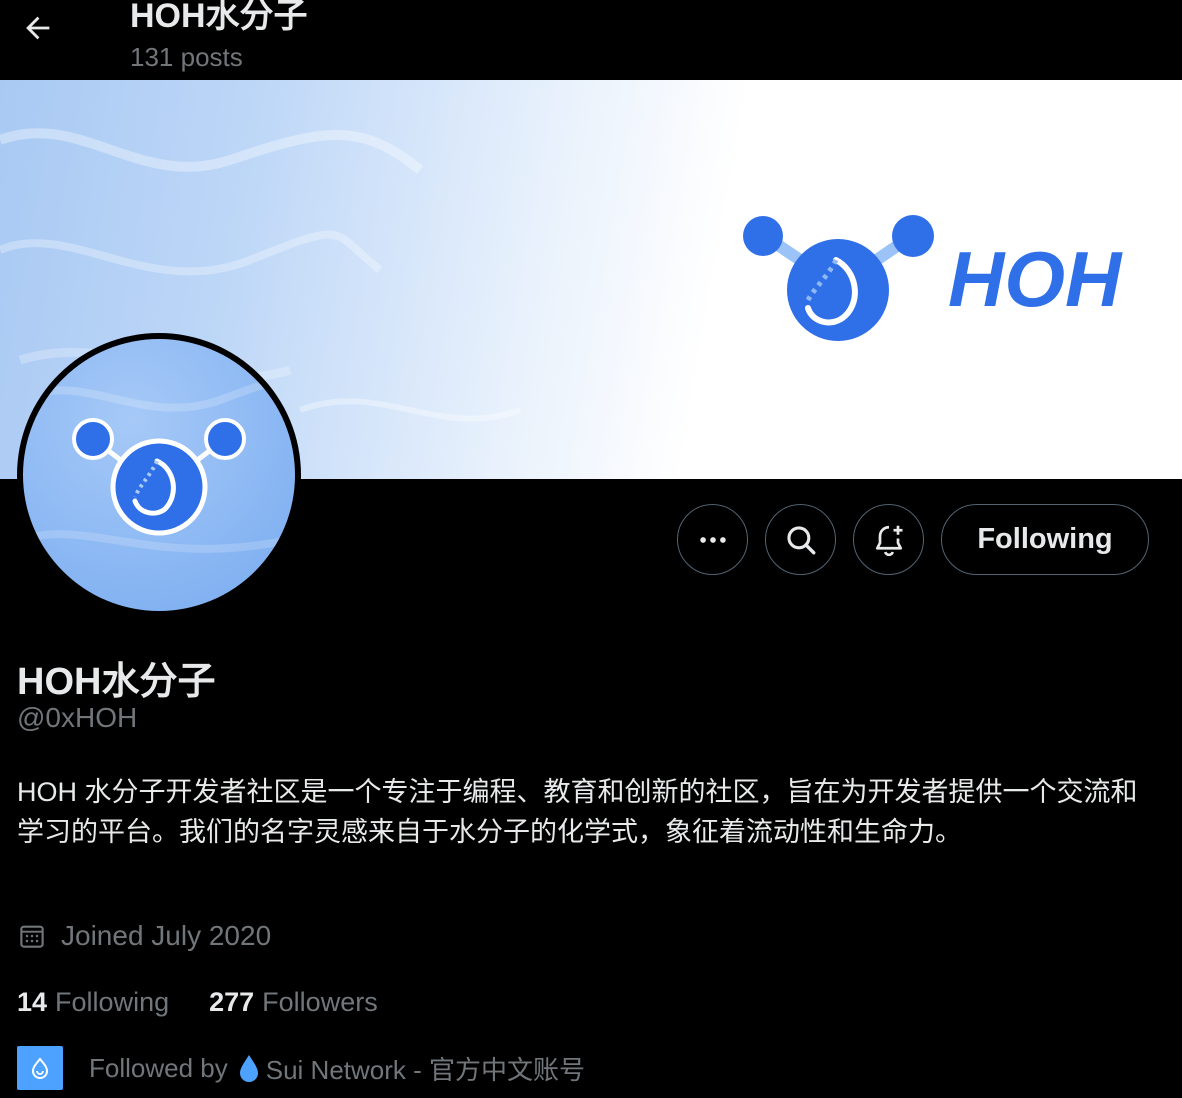  I want to click on banner-logo-text: HOH, so click(1035, 279).